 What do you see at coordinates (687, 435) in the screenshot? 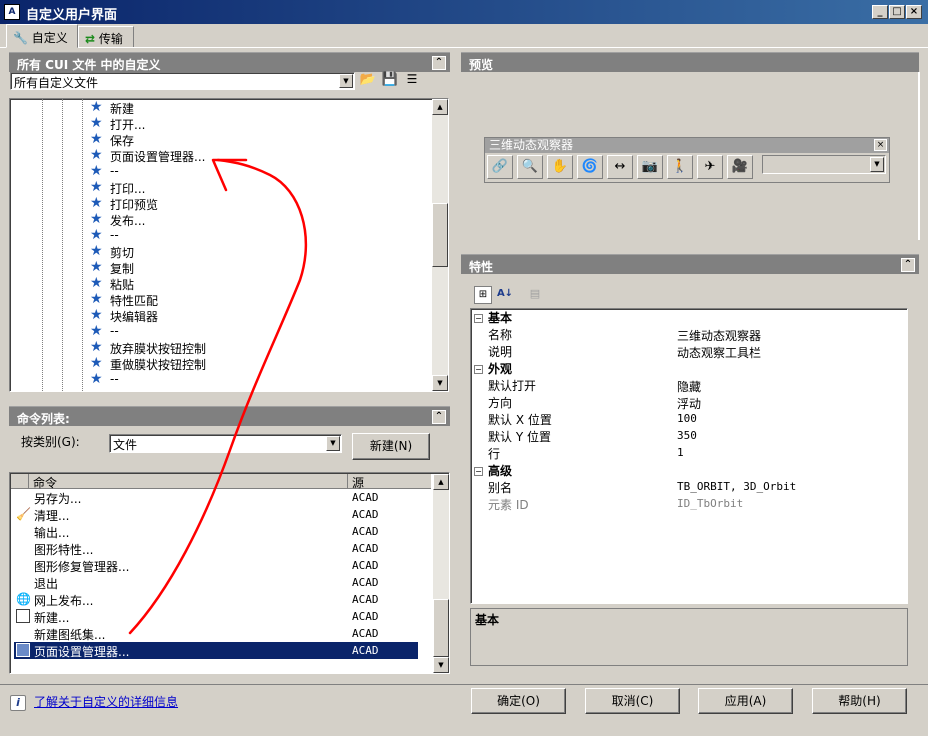
I see `property-value: 350` at bounding box center [687, 435].